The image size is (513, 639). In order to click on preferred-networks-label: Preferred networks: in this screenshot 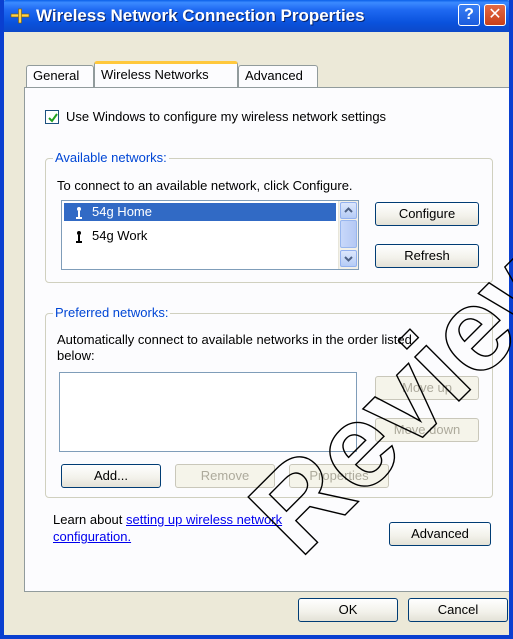, I will do `click(112, 312)`.